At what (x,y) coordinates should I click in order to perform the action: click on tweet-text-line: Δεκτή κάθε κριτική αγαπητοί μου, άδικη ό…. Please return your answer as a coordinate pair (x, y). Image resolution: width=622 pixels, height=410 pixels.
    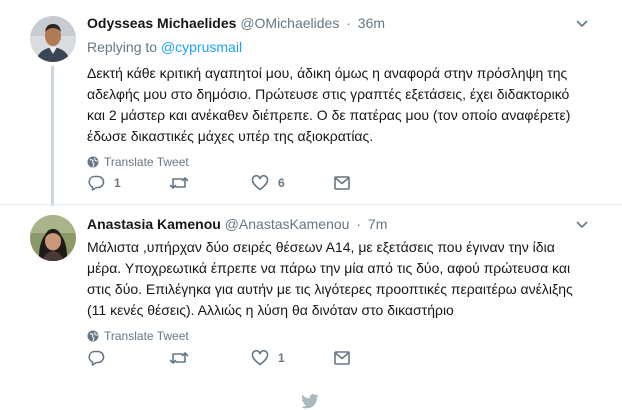
    Looking at the image, I should click on (327, 73).